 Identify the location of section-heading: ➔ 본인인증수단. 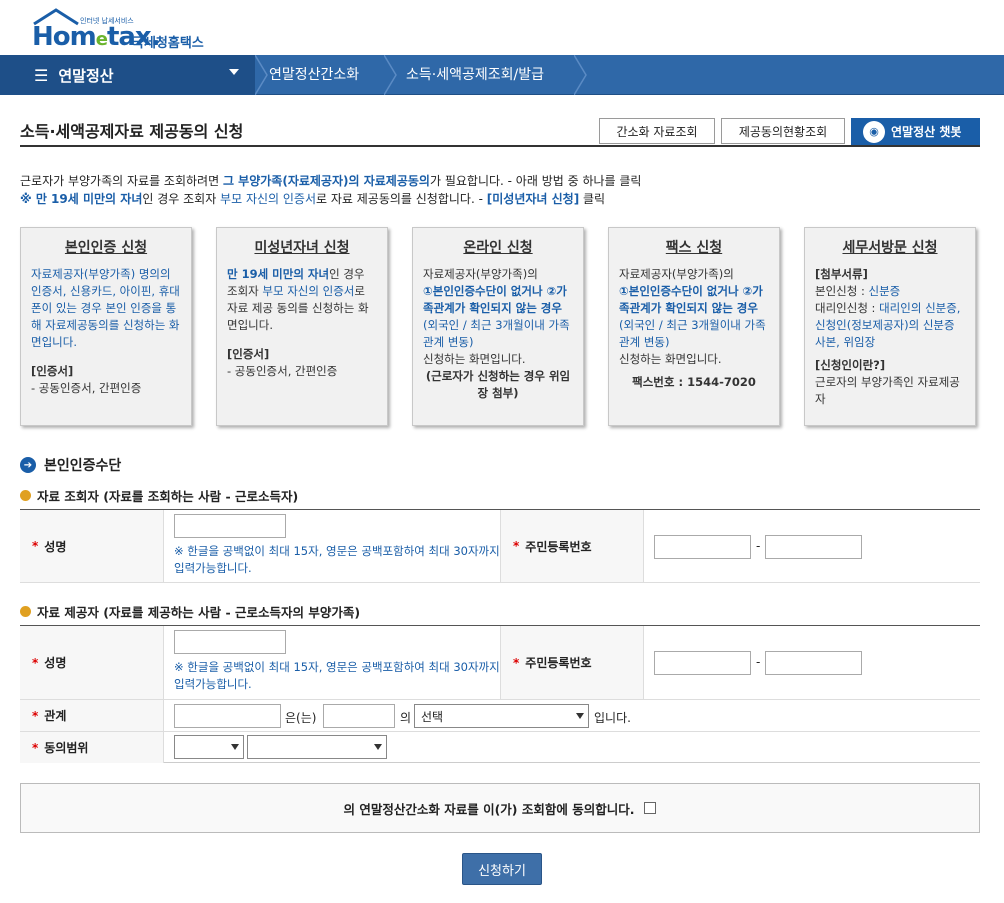
(70, 465).